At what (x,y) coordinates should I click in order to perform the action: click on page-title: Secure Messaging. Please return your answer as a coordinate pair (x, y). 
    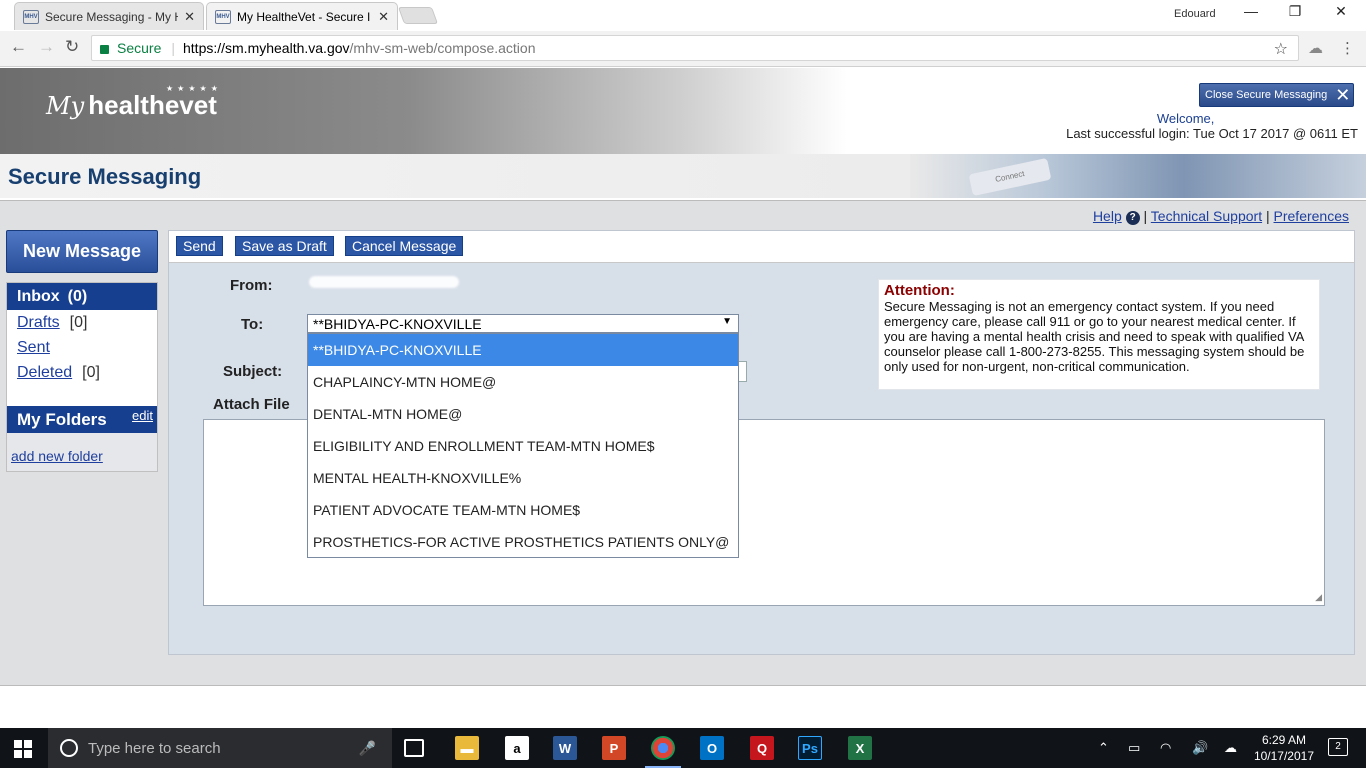
    Looking at the image, I should click on (105, 176).